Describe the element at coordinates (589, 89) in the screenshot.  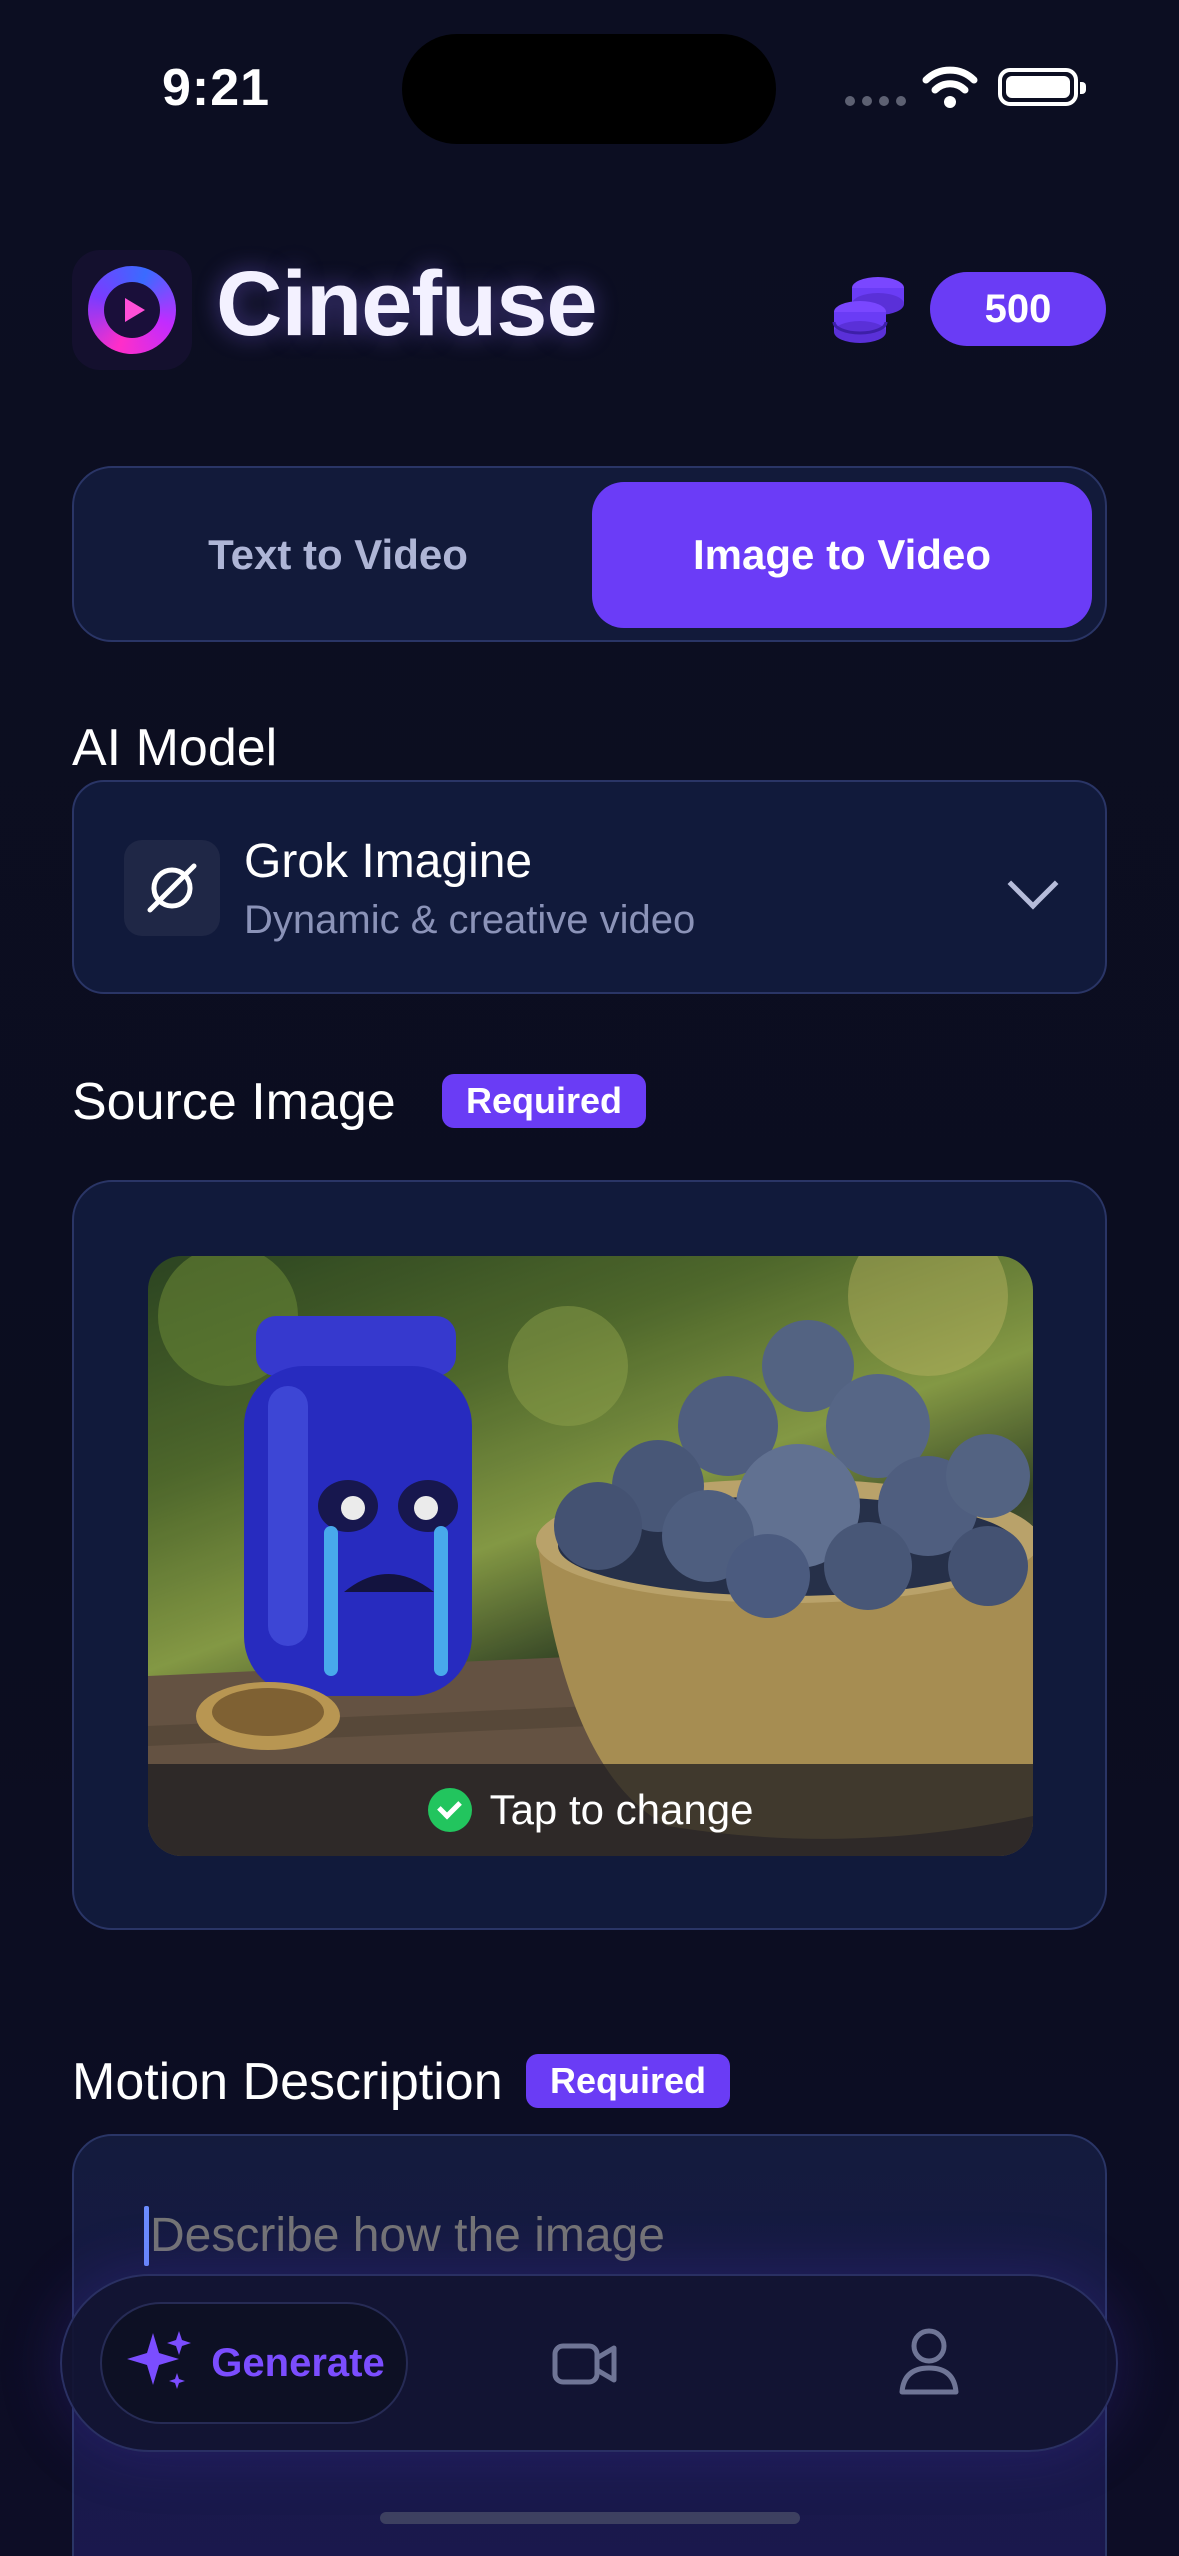
I see `dynamic-island` at that location.